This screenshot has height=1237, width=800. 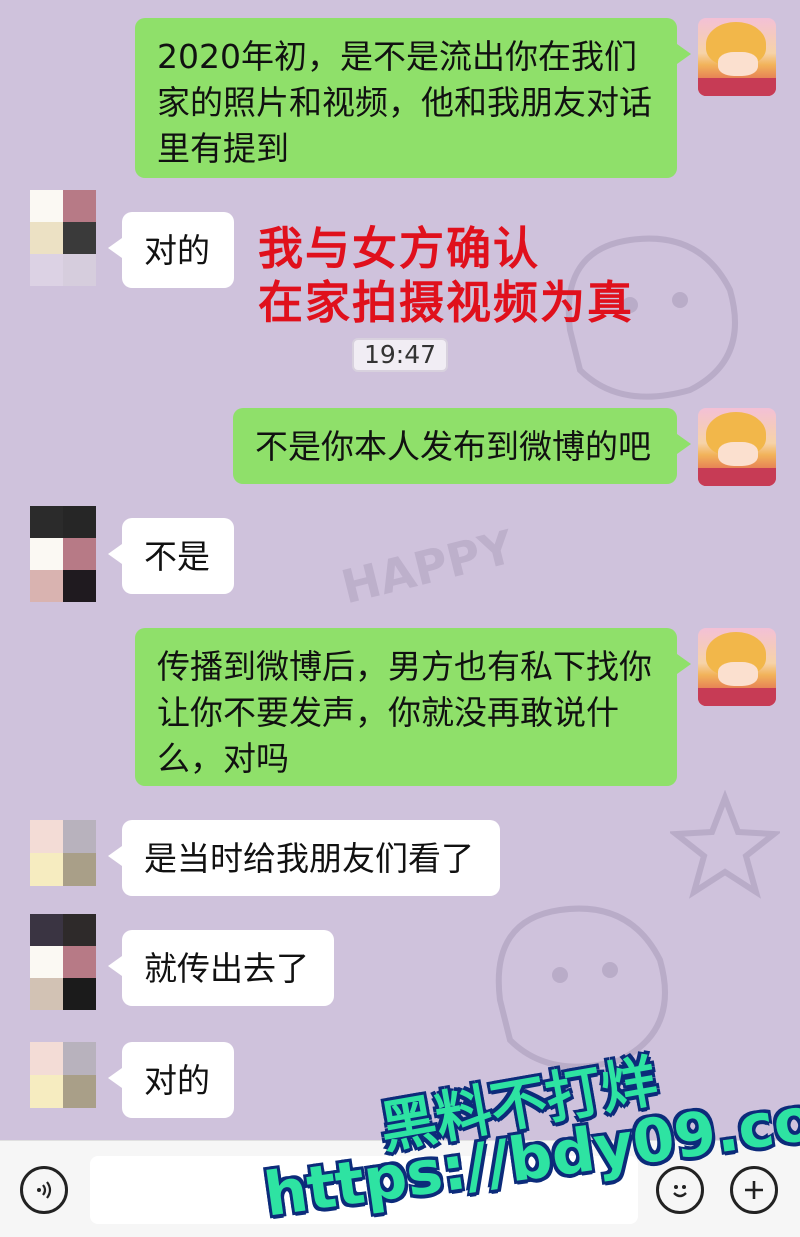 I want to click on background-watermark: HAPPY, so click(x=427, y=567).